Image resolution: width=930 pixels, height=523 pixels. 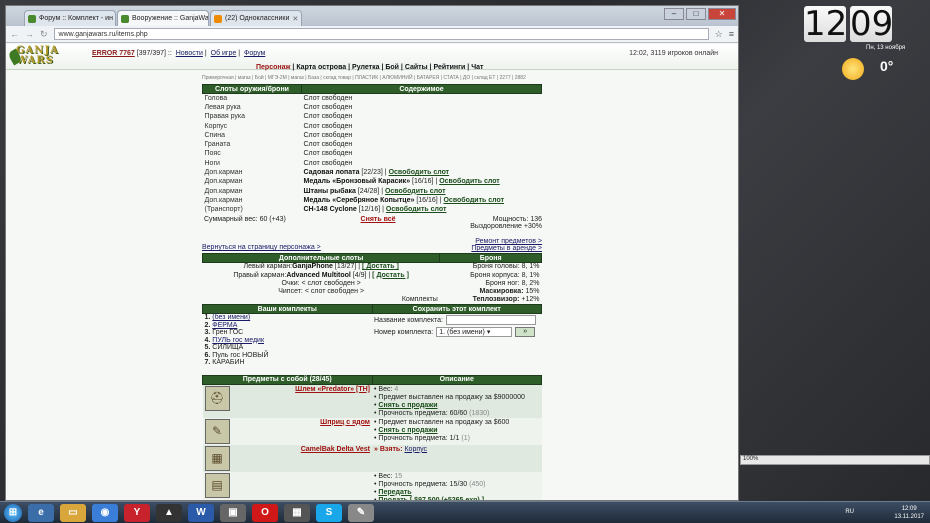 What do you see at coordinates (256, 18) in the screenshot?
I see `tab-ok: (22) Одноклассники ✕` at bounding box center [256, 18].